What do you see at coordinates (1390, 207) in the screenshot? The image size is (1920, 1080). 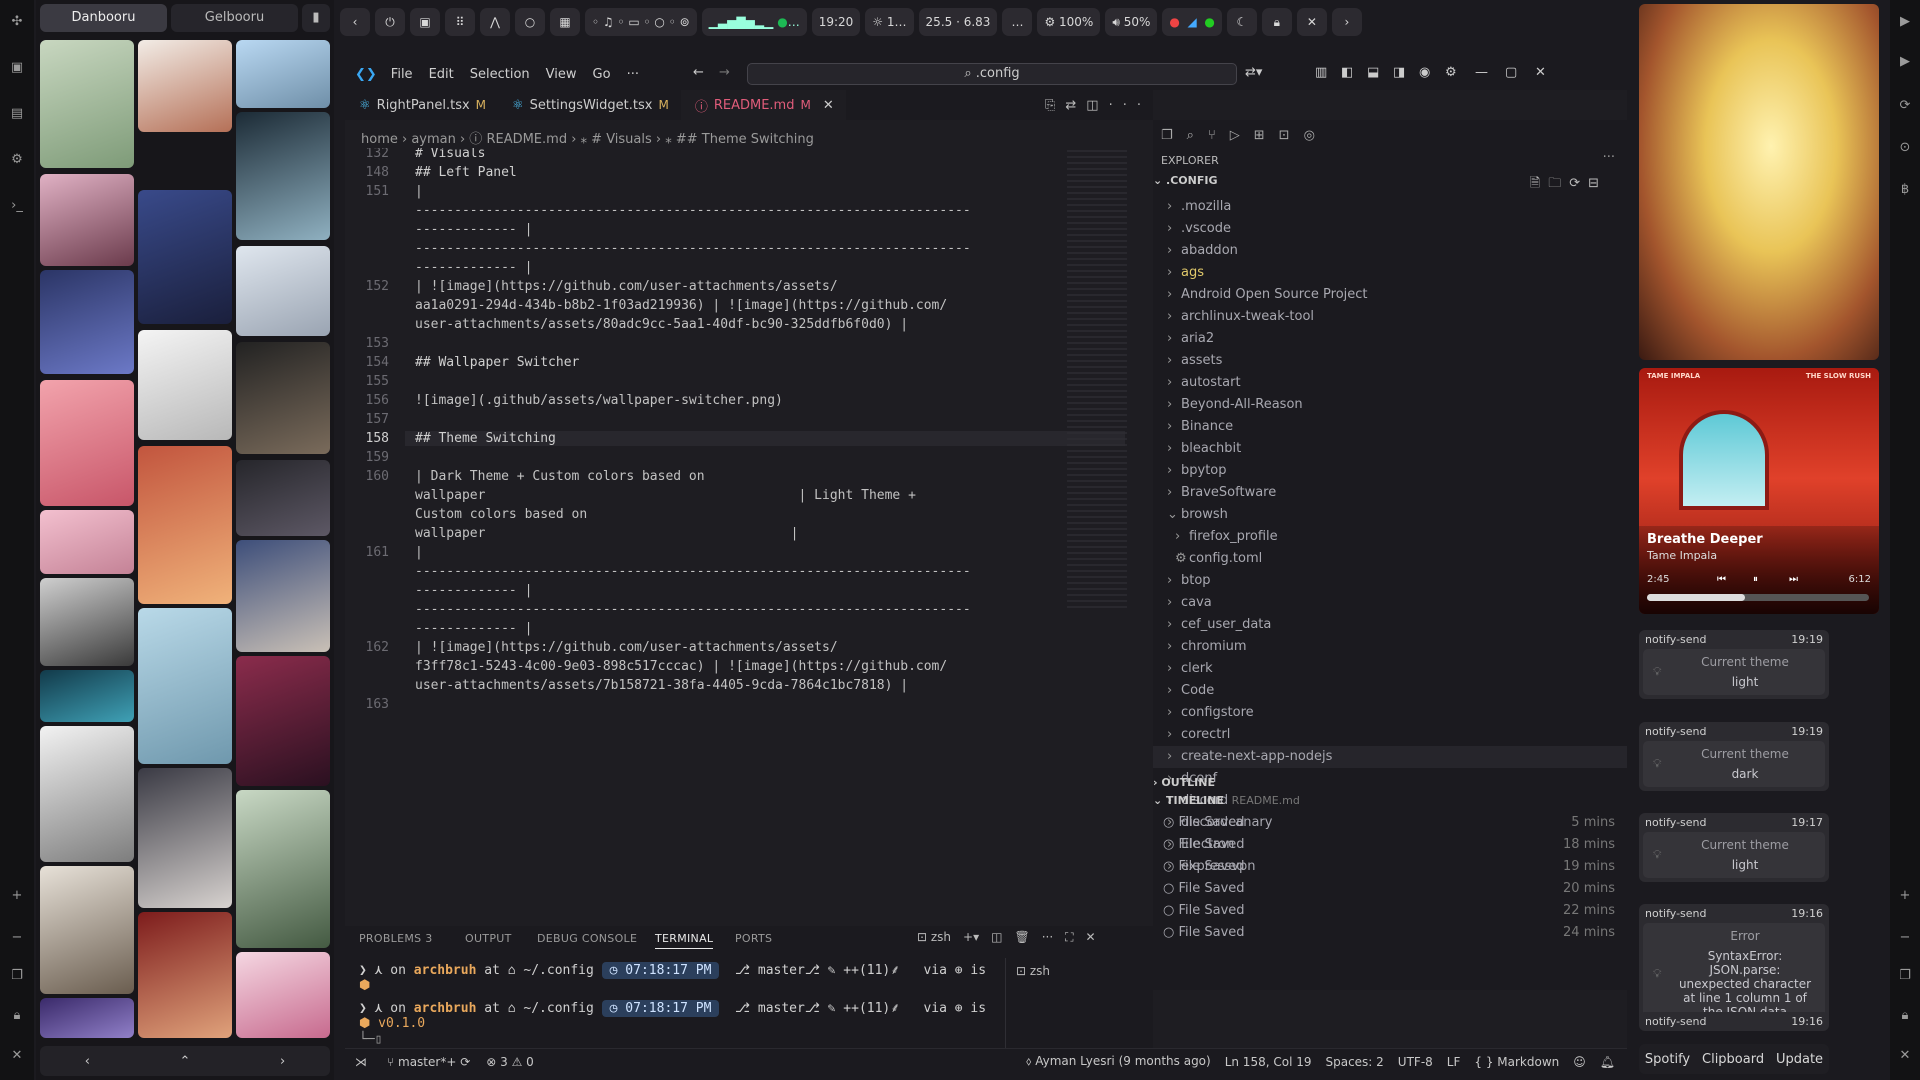 I see `explorer-item: › .mozilla` at bounding box center [1390, 207].